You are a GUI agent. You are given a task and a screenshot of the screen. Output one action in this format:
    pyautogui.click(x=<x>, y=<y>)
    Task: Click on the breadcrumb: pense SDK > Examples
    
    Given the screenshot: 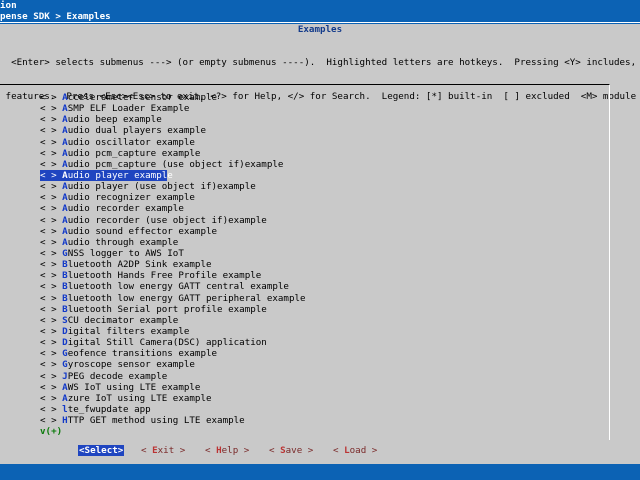 What is the action you would take?
    pyautogui.click(x=55, y=16)
    